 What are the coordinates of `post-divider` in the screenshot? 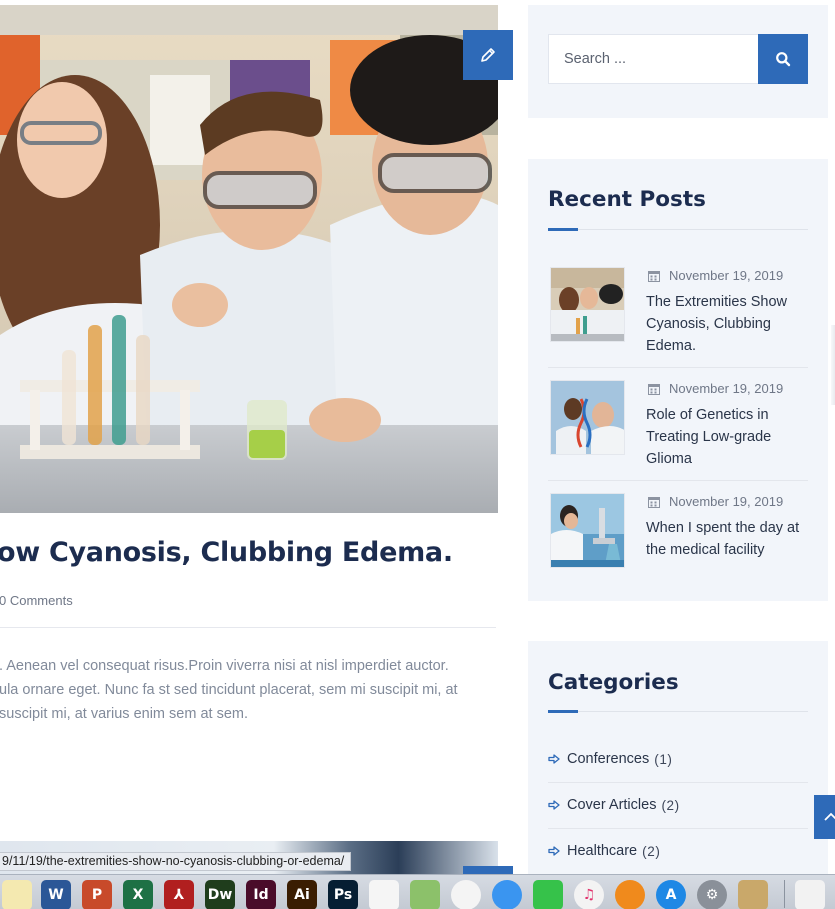 It's located at (248, 627).